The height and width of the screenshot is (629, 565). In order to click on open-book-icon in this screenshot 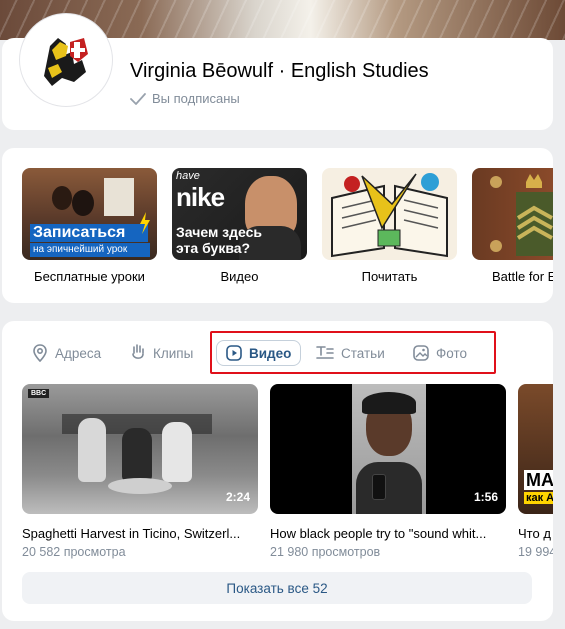, I will do `click(389, 215)`.